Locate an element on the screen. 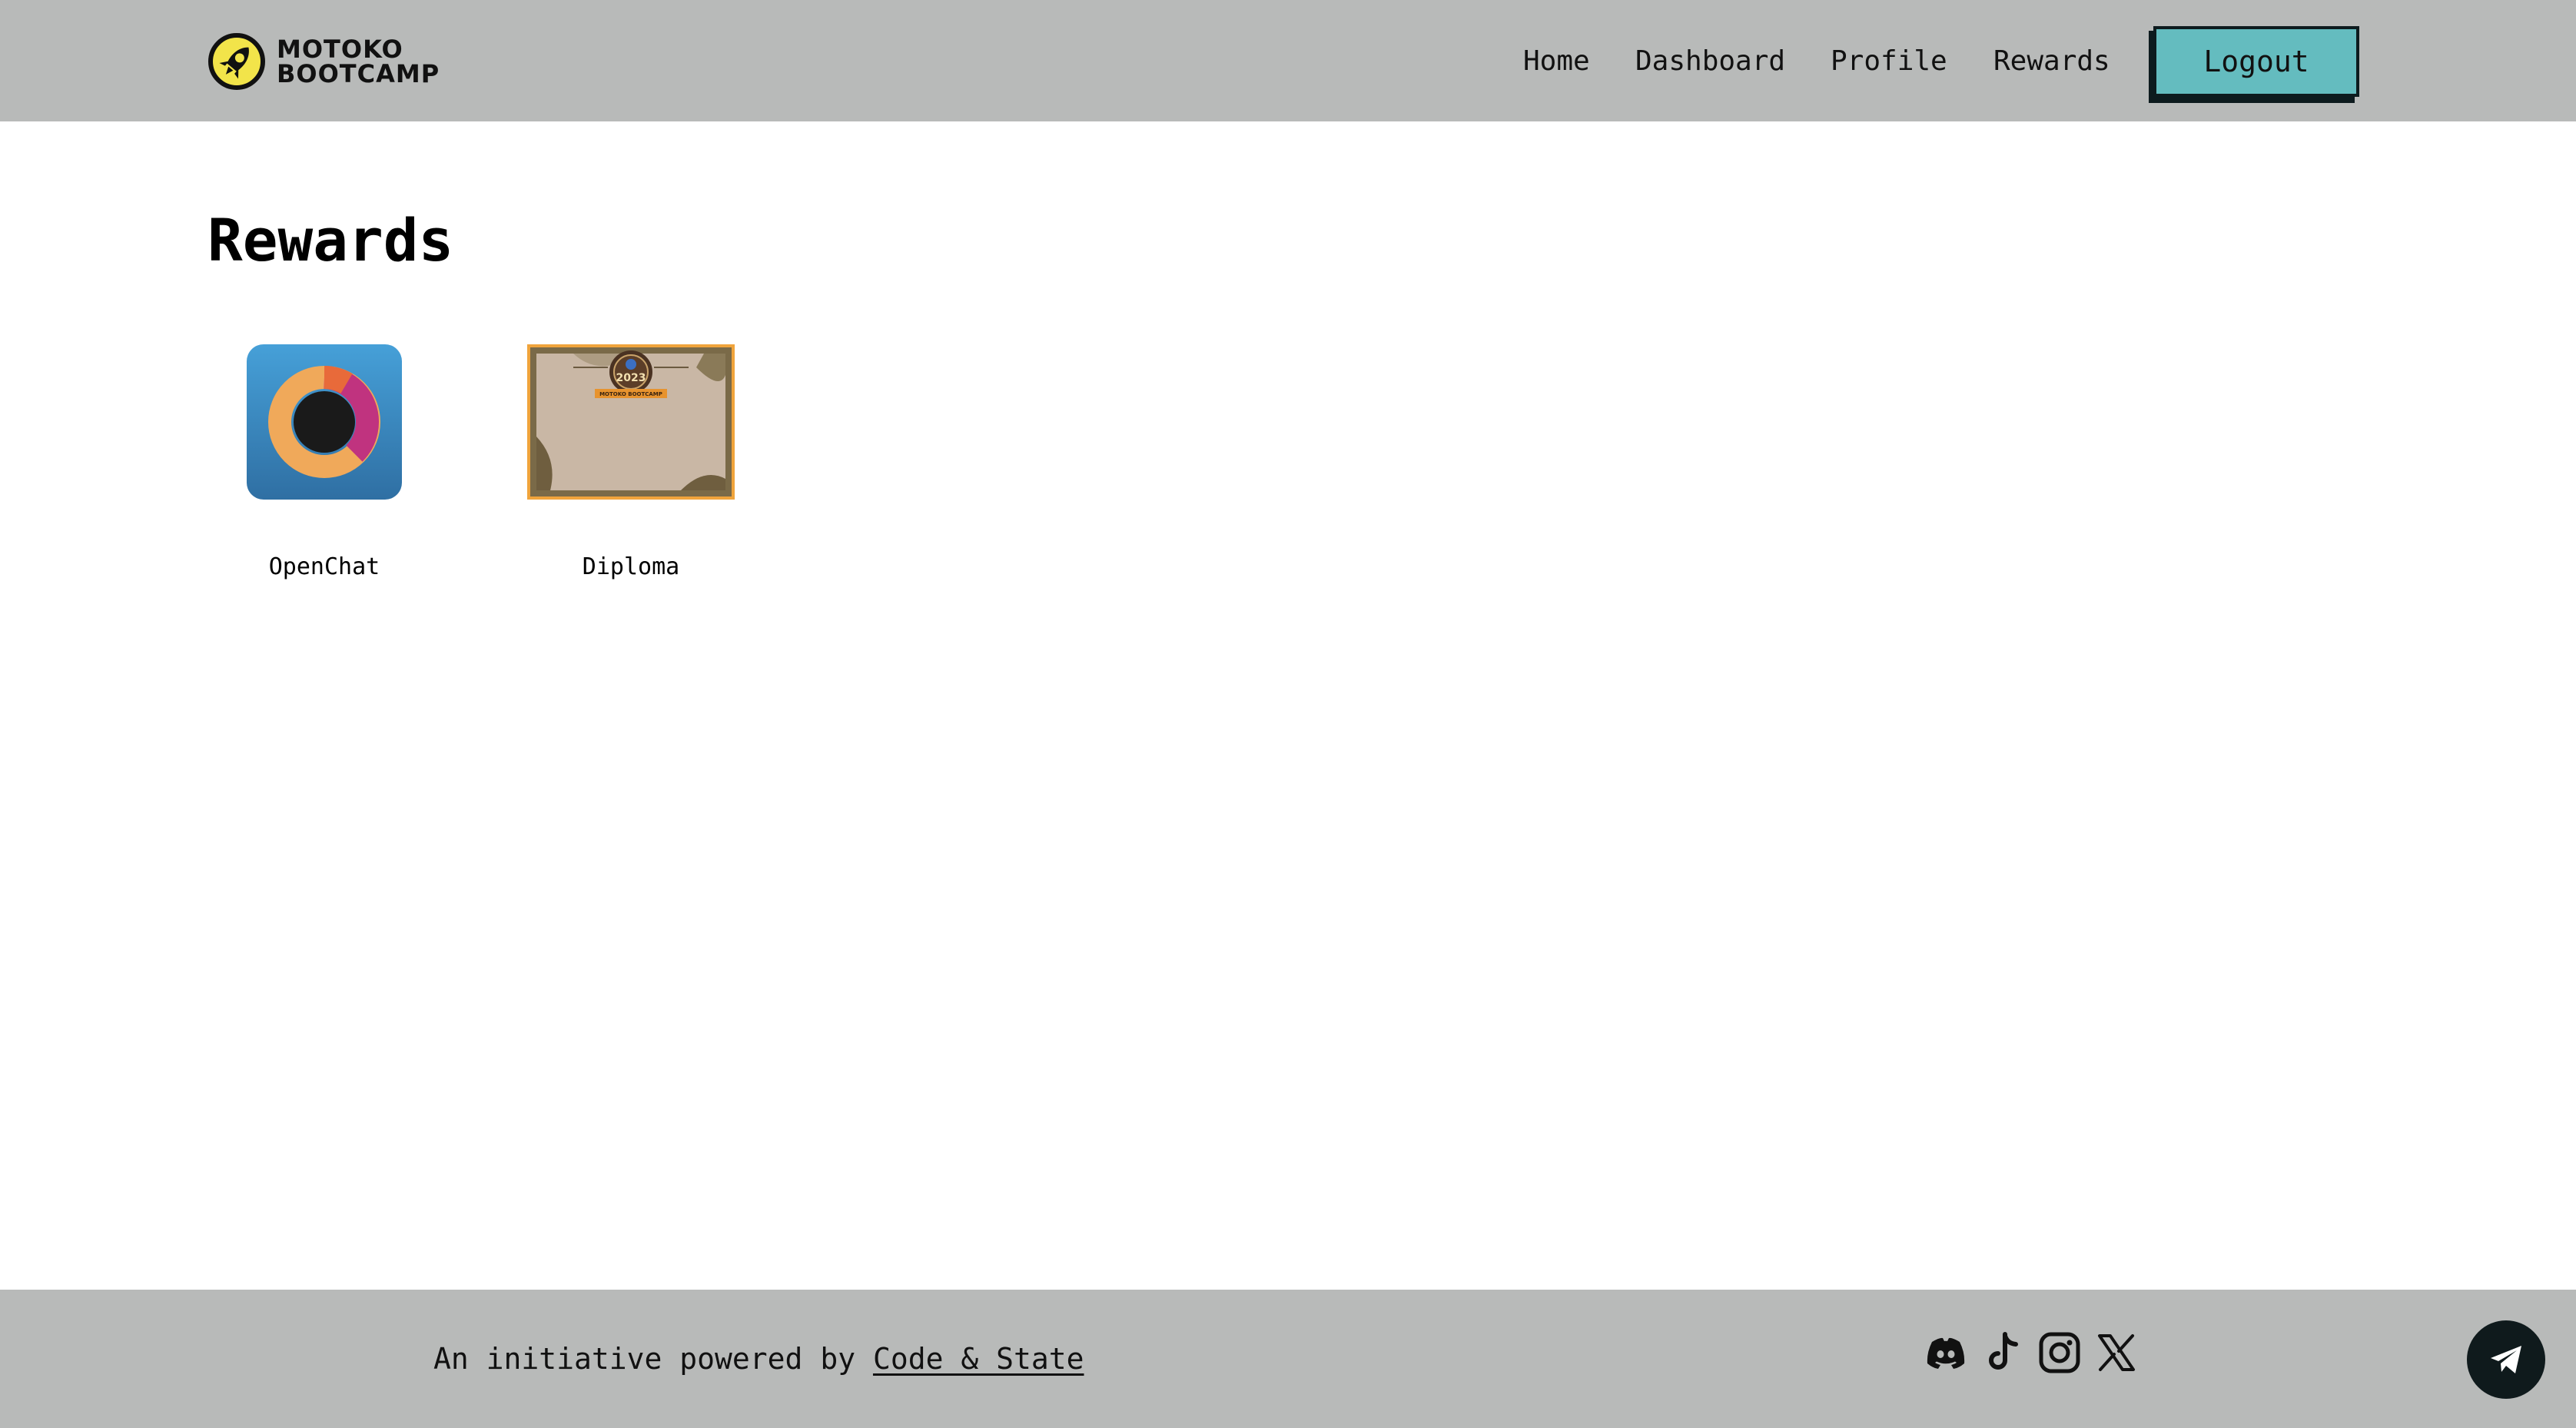 The height and width of the screenshot is (1428, 2576). nav-profile: Profile is located at coordinates (1889, 61).